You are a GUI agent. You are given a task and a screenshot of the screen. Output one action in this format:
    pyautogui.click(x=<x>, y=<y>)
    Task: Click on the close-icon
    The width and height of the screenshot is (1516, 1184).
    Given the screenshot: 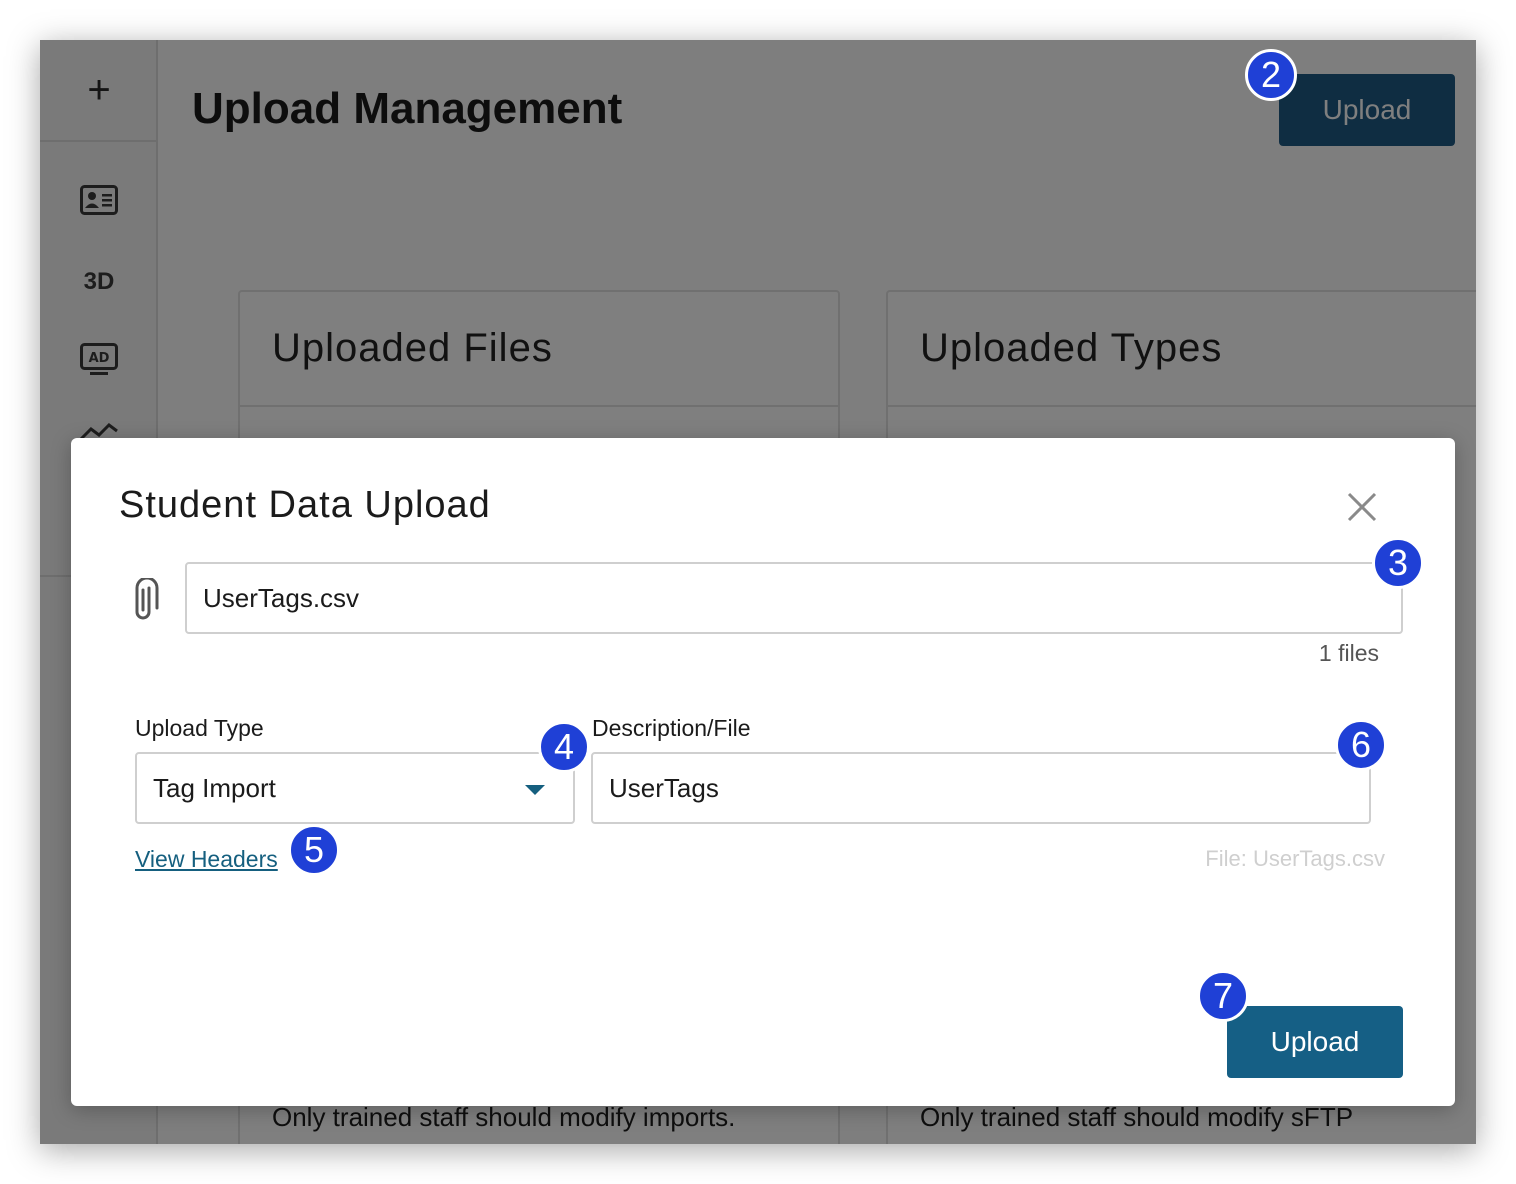 What is the action you would take?
    pyautogui.click(x=1362, y=507)
    